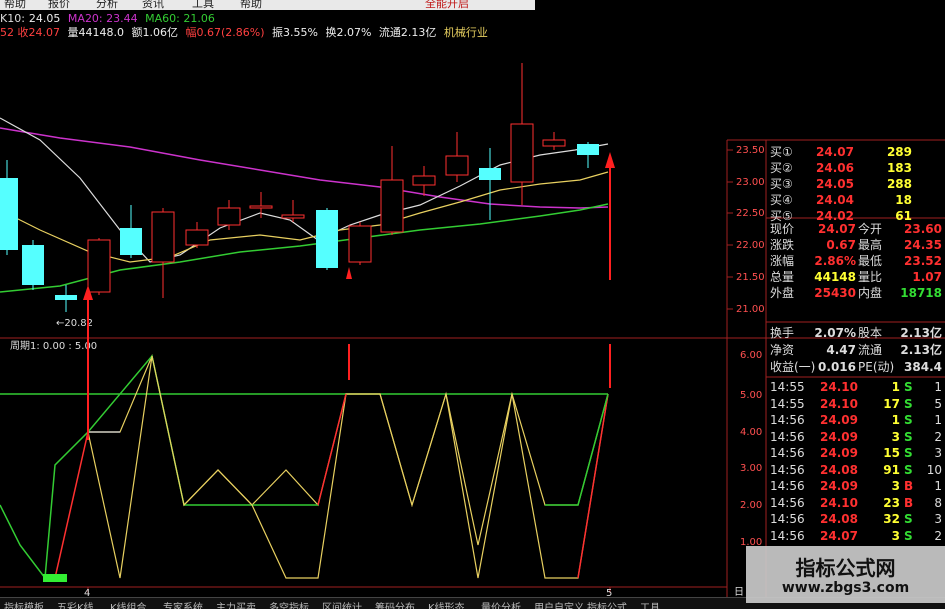 The width and height of the screenshot is (945, 609). I want to click on bid-volume: 18, so click(903, 200).